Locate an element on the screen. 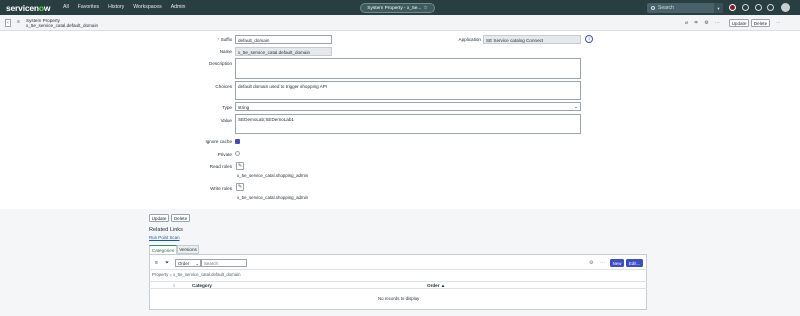 Image resolution: width=800 pixels, height=316 pixels. context-title-pill: System Property - x_5e... ☆ is located at coordinates (397, 8).